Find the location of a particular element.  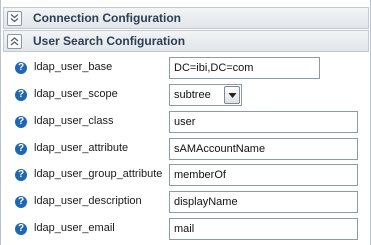

field-row-ldap-user-description: ? ldap_user_description is located at coordinates (186, 203).